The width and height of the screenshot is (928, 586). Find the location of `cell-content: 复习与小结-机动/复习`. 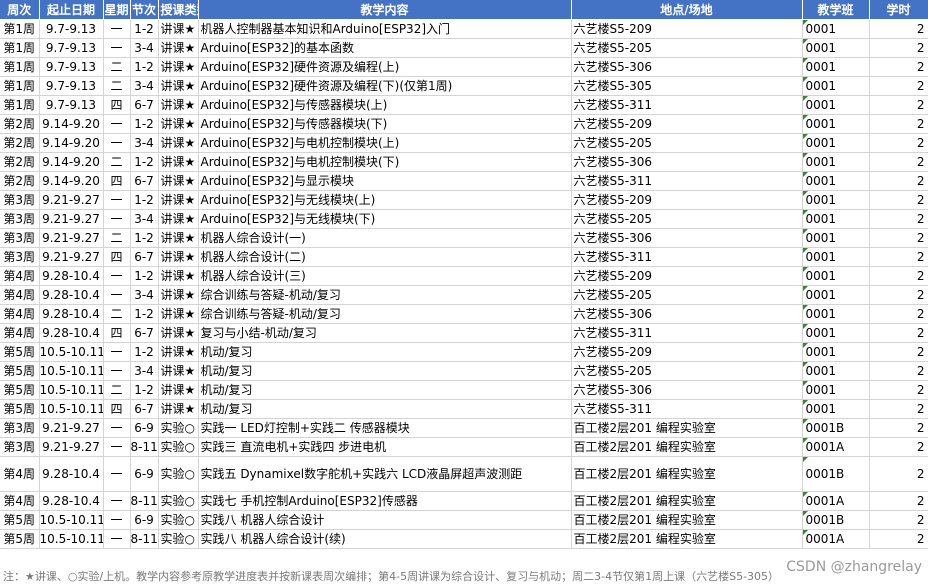

cell-content: 复习与小结-机动/复习 is located at coordinates (385, 333).